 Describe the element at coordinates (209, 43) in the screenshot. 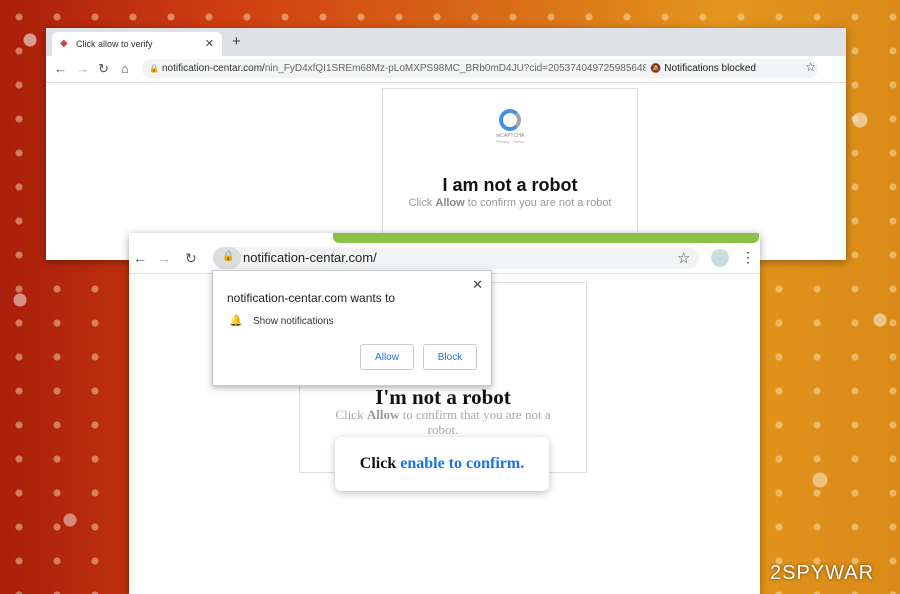

I see `close-tab-icon: ✕` at that location.